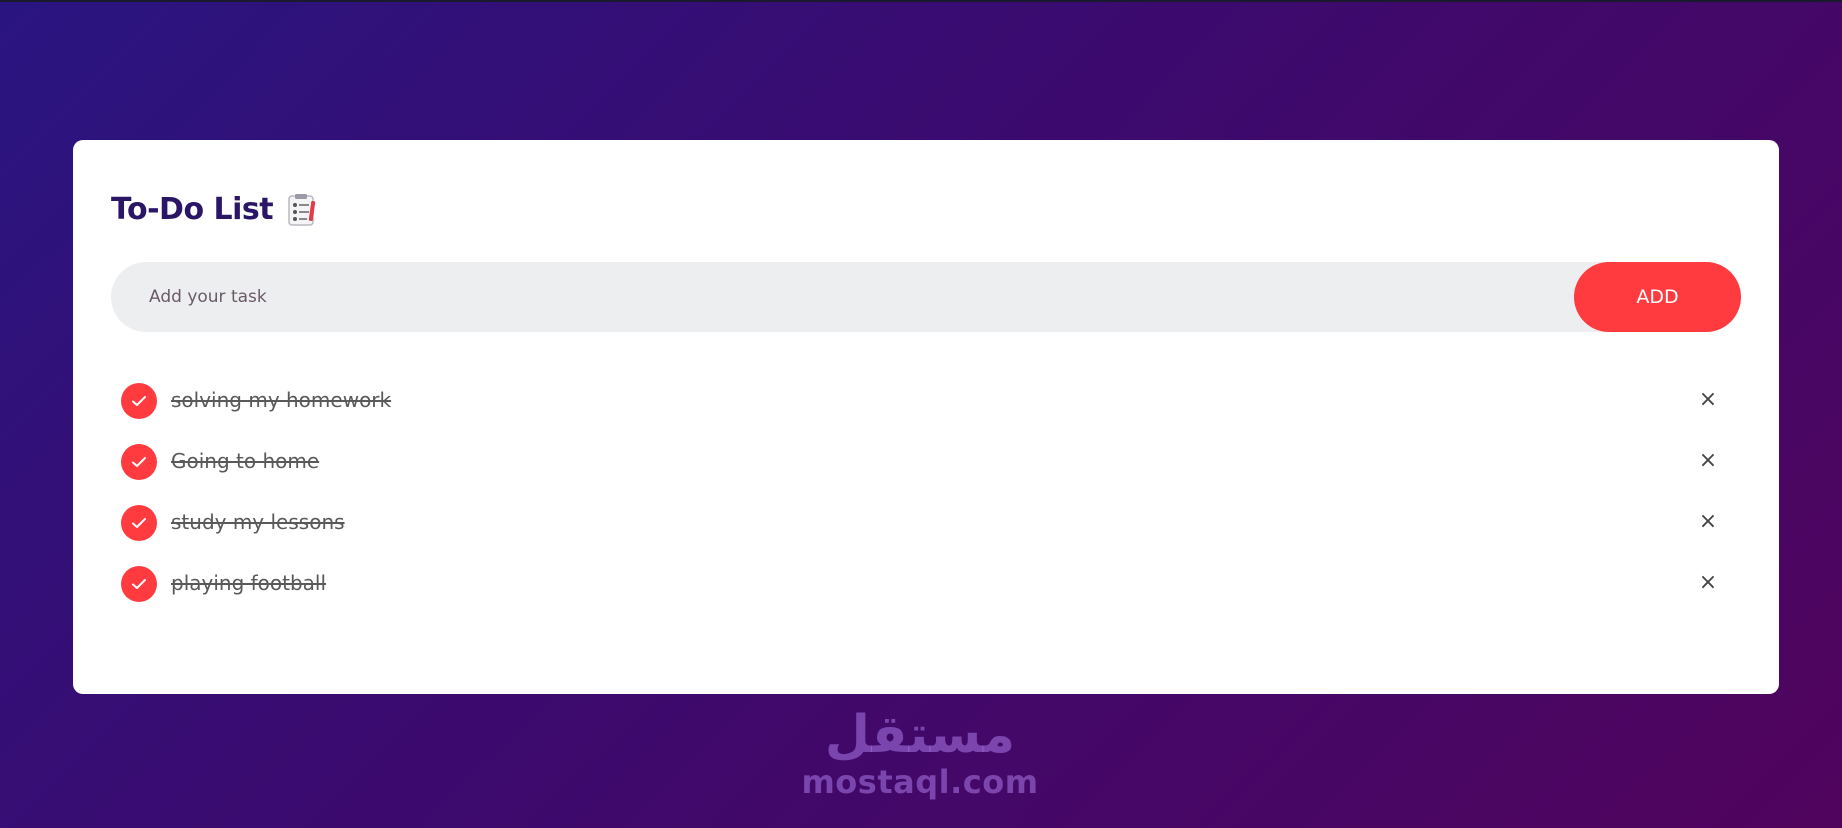 Image resolution: width=1842 pixels, height=828 pixels. I want to click on title-row: To-Do List, so click(214, 209).